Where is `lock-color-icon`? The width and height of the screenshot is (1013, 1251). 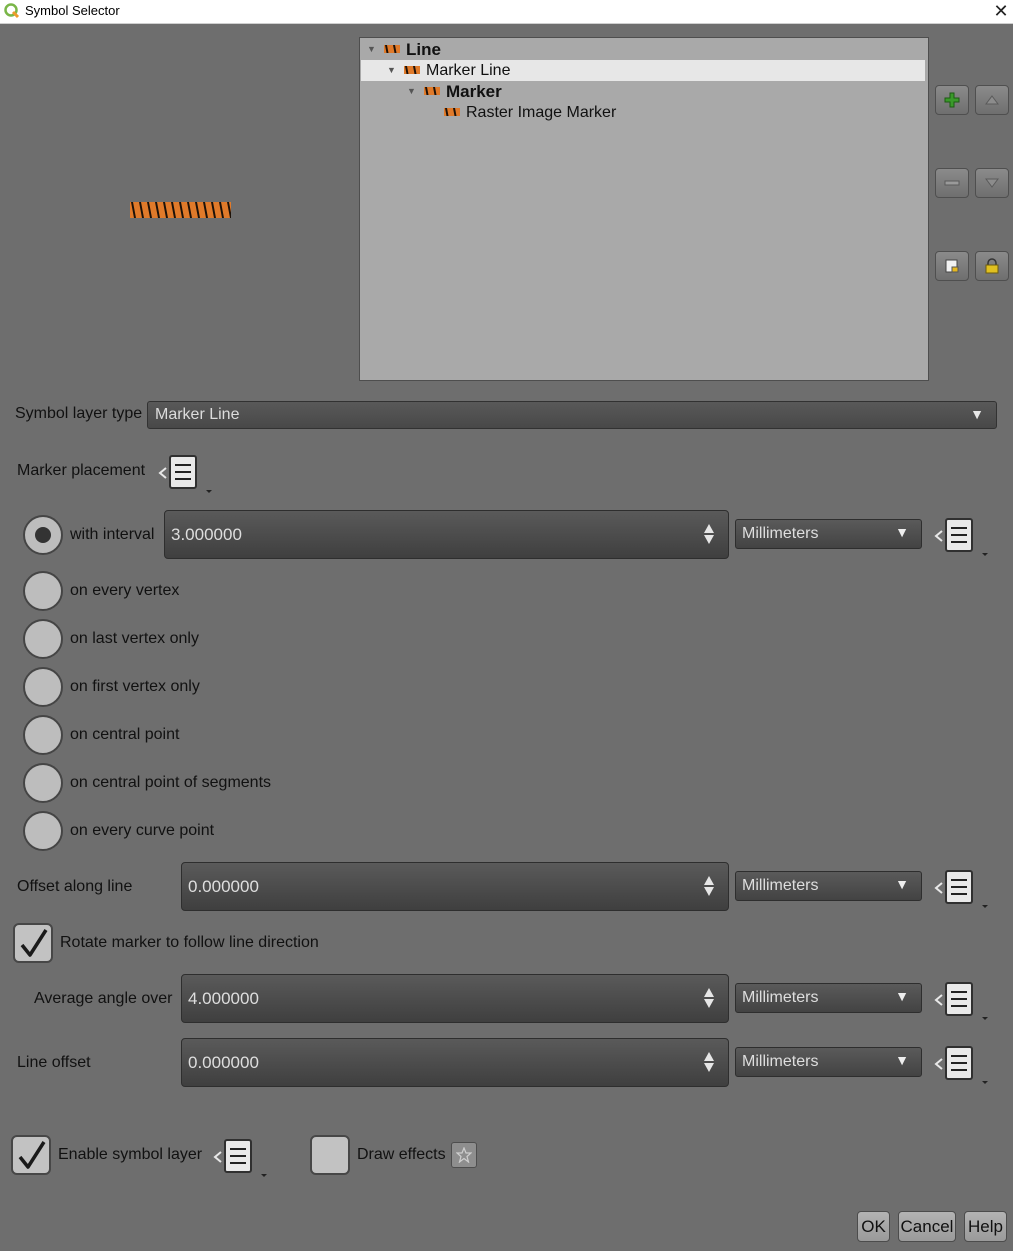
lock-color-icon is located at coordinates (992, 266).